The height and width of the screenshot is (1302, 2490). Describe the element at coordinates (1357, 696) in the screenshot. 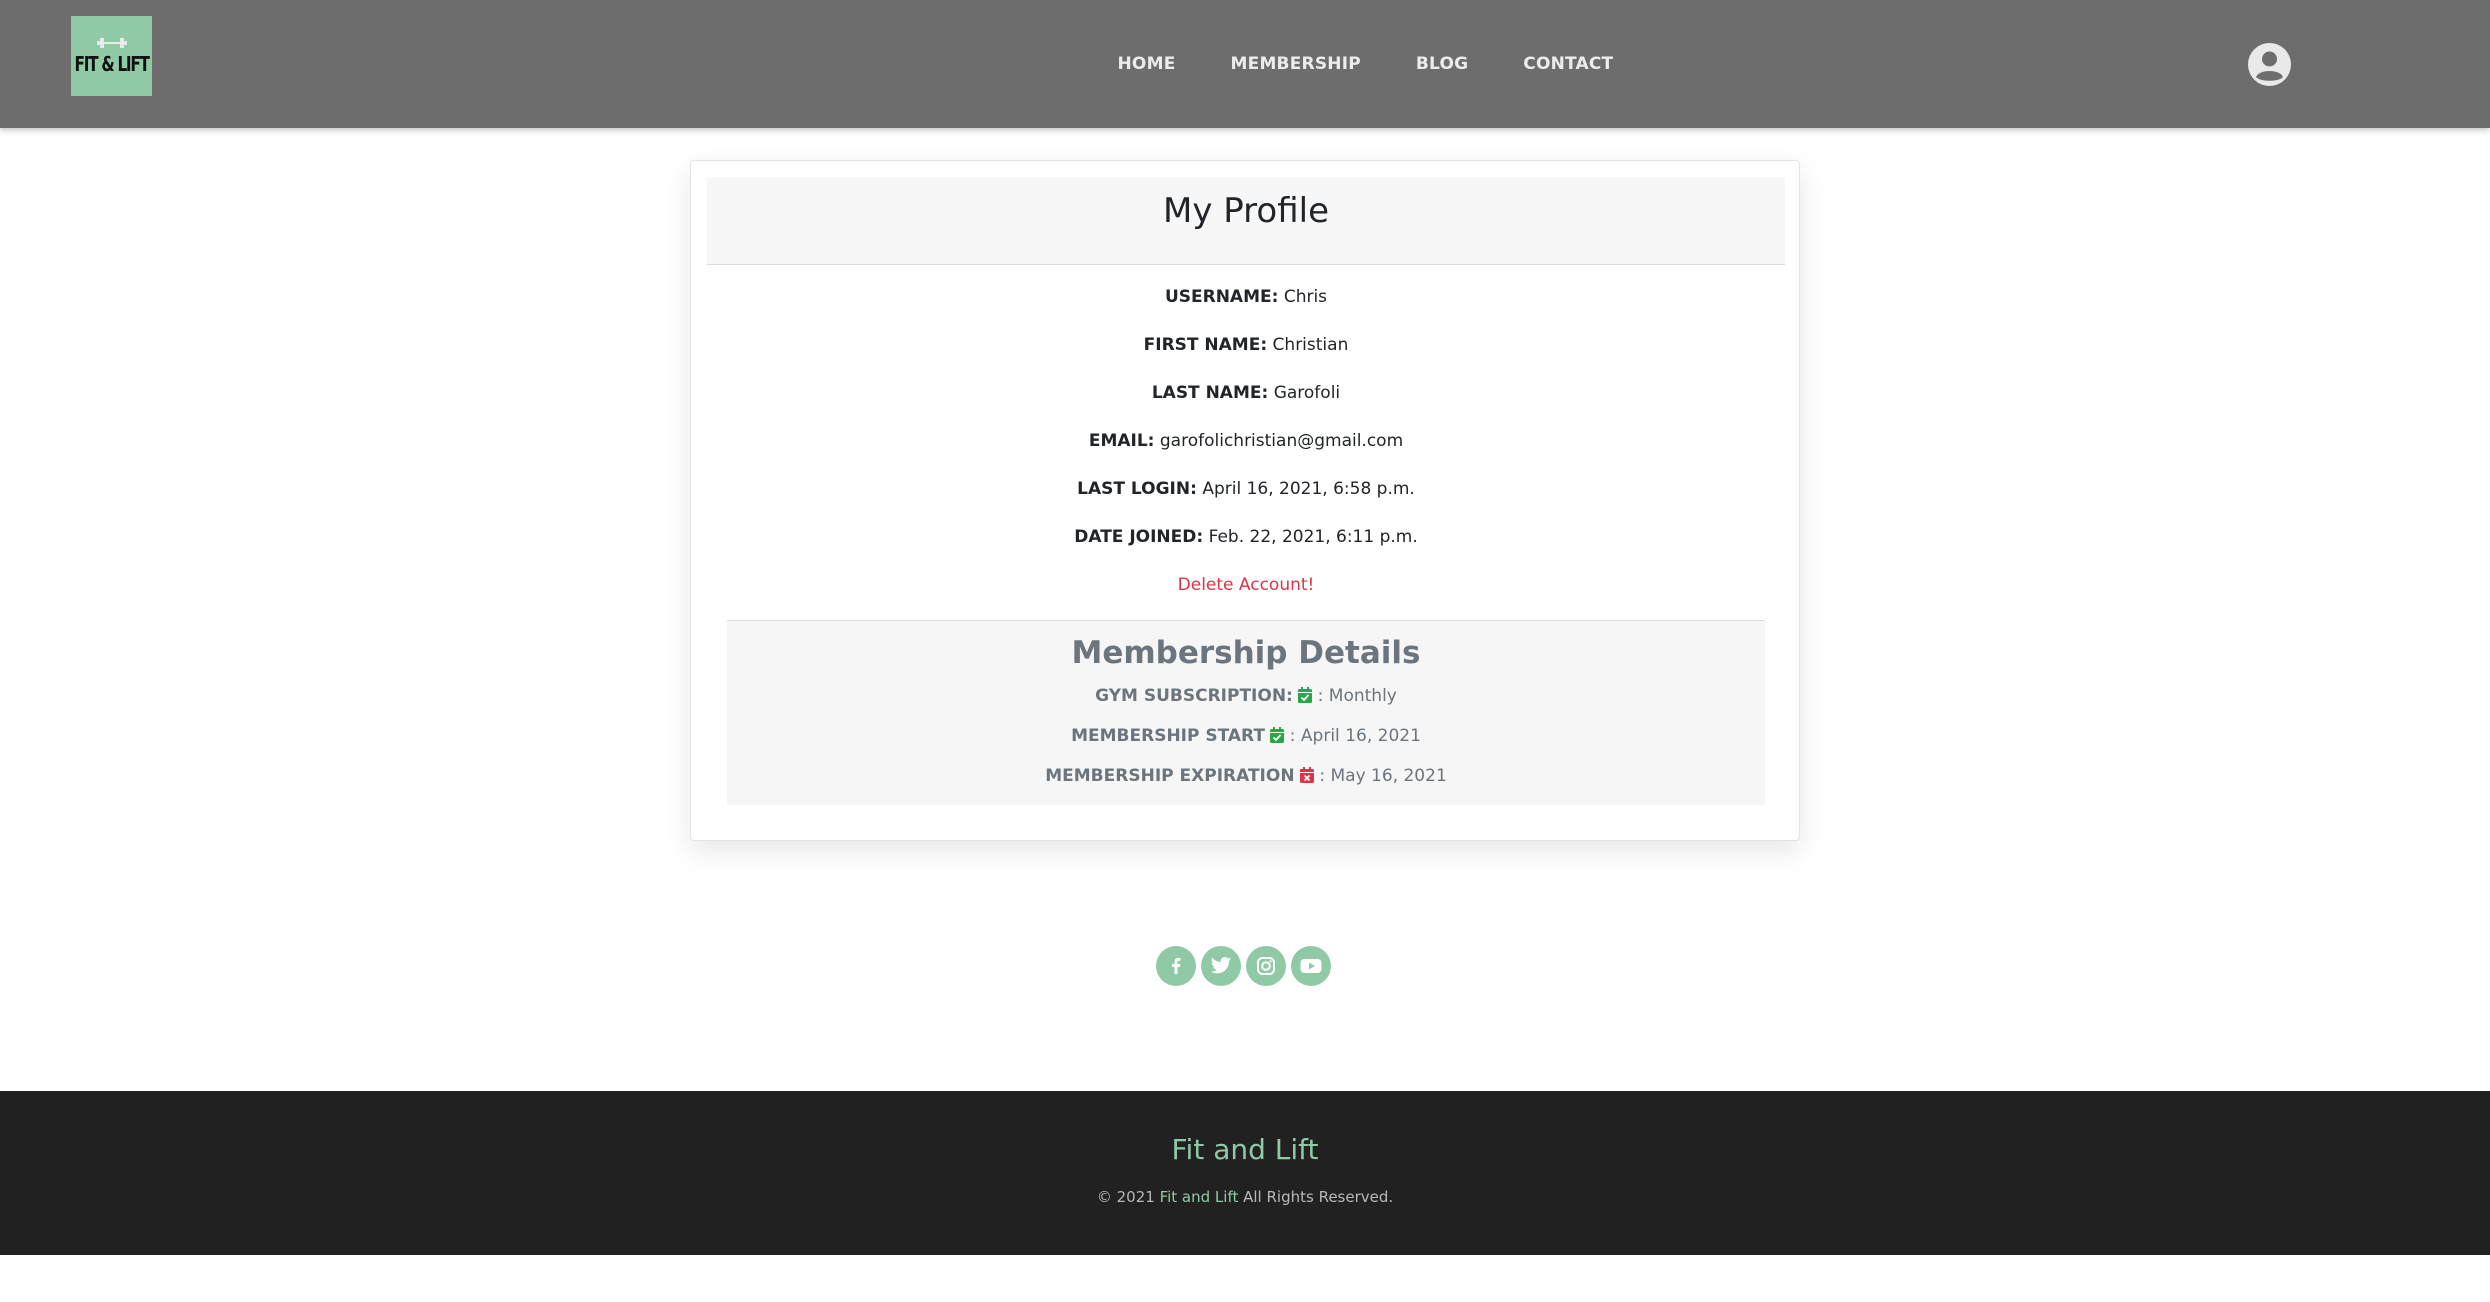

I see `membership-value: : Monthly` at that location.